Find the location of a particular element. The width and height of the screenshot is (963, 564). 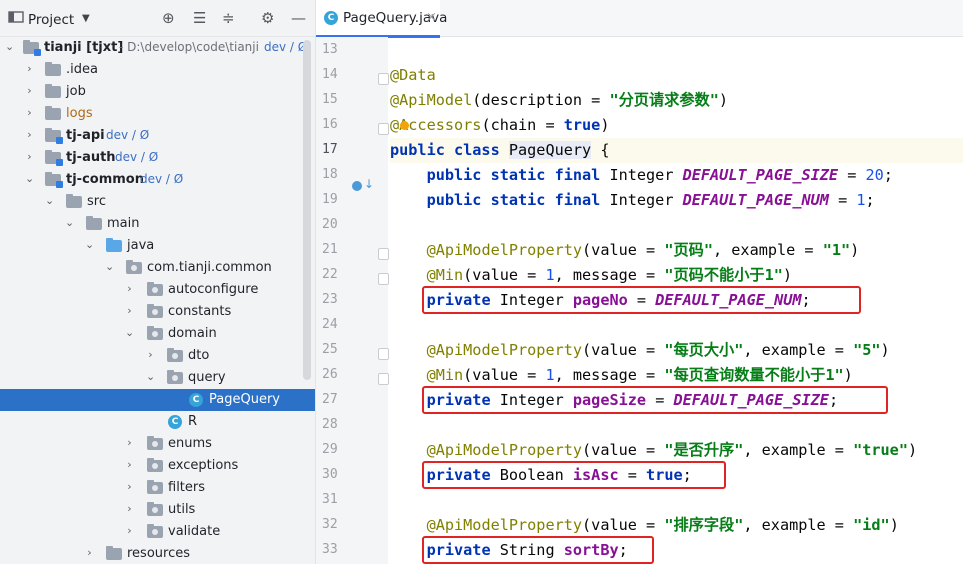

tree-item-tj-api: › tj-api dev / Ø is located at coordinates (157, 136).